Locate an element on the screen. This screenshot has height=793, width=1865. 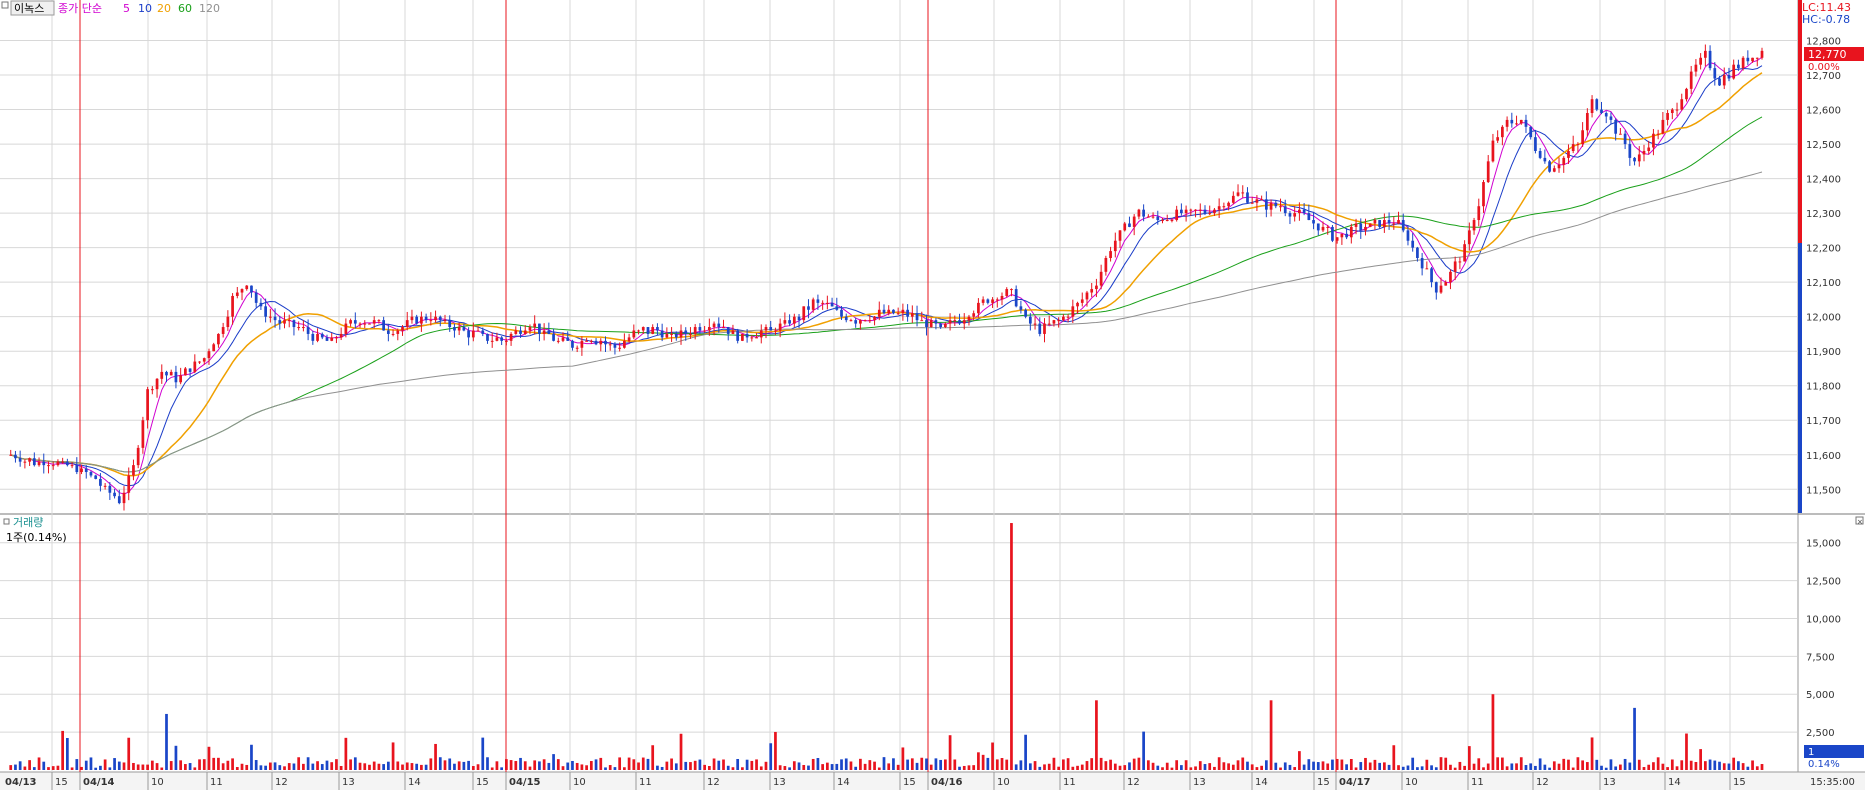
time-label-11: 11 is located at coordinates (645, 782).